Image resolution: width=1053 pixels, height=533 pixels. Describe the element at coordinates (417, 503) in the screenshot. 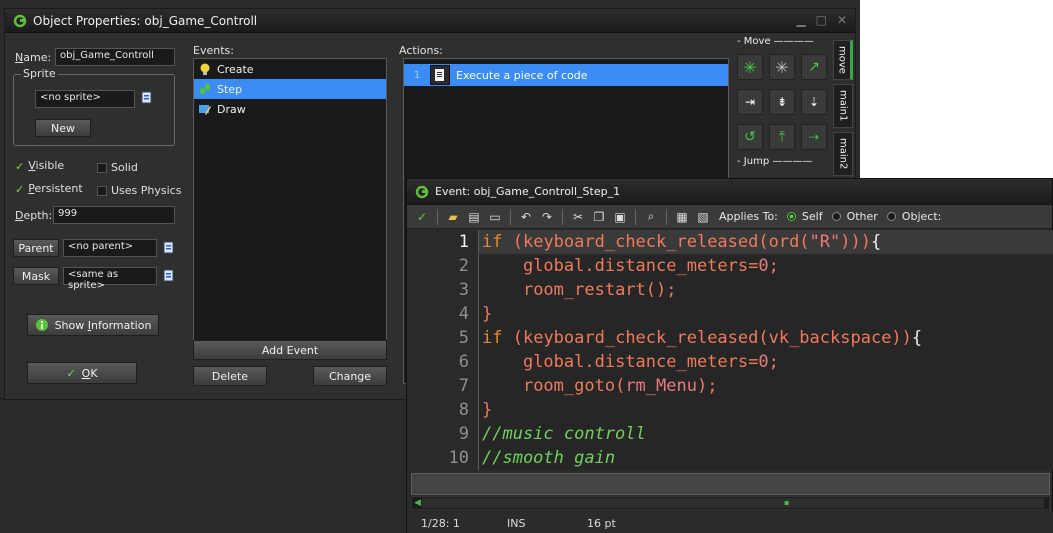

I see `scroll-left-icon: ◀` at that location.